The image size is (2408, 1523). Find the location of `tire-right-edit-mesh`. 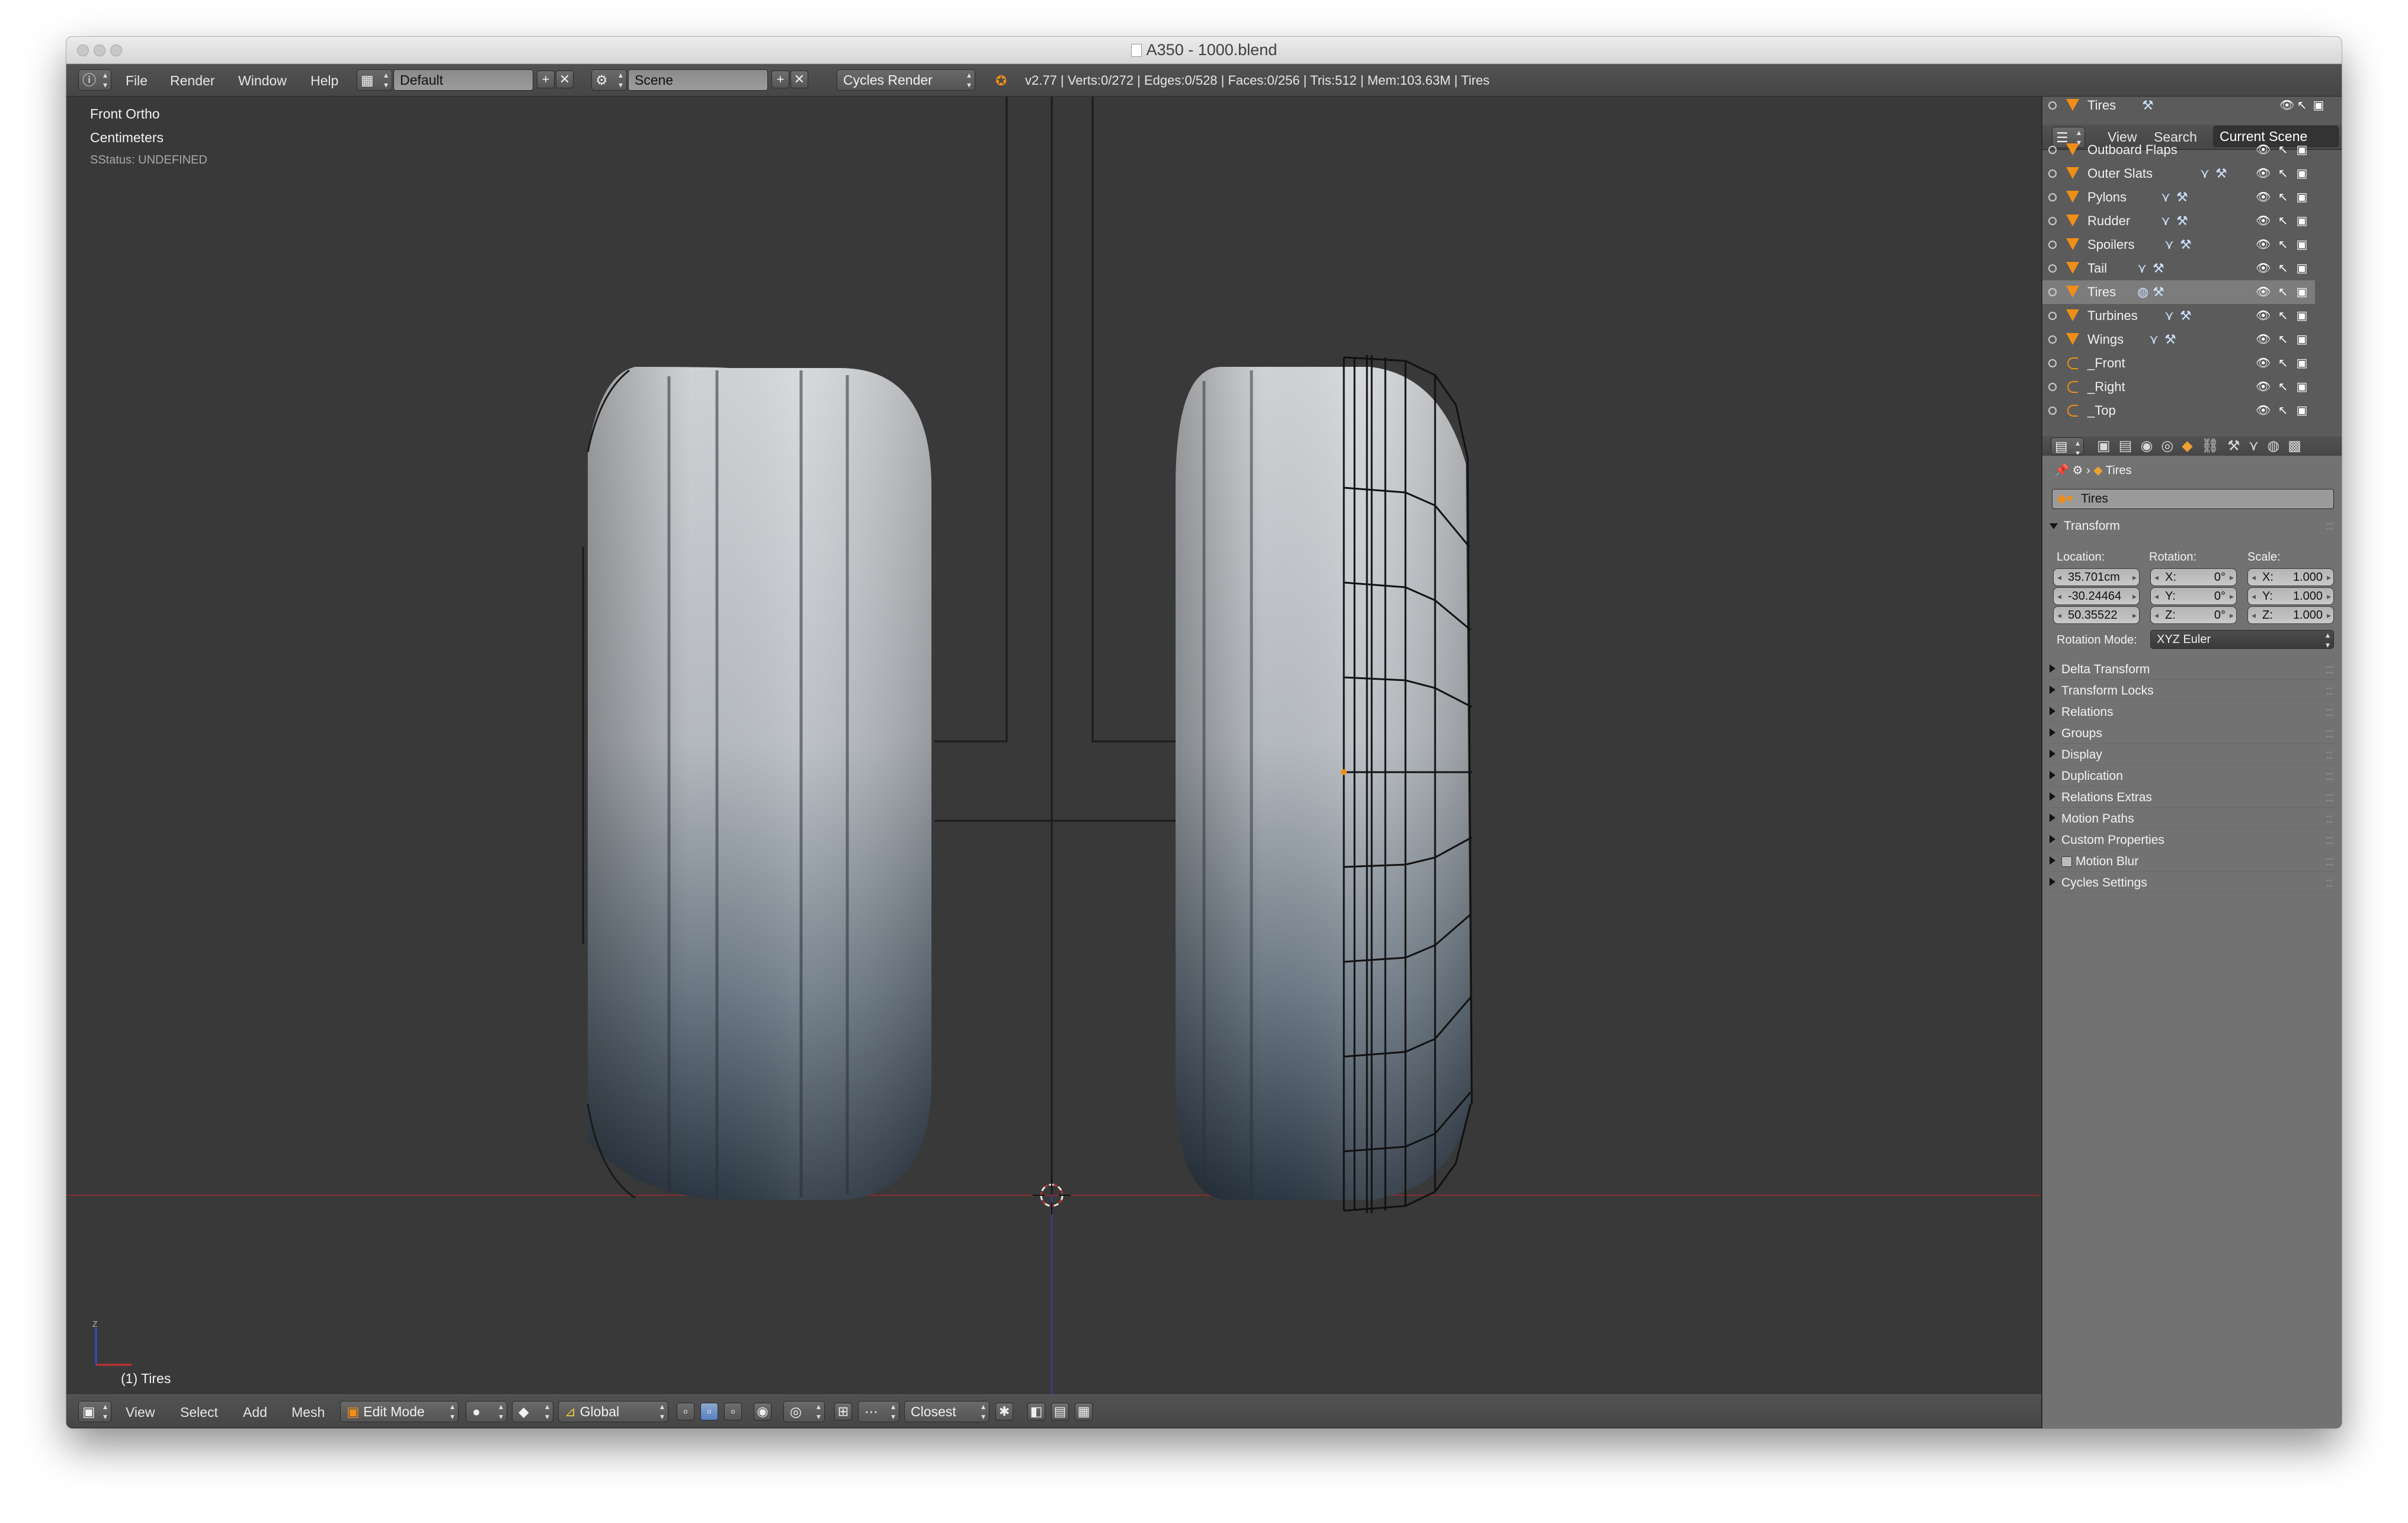

tire-right-edit-mesh is located at coordinates (1324, 784).